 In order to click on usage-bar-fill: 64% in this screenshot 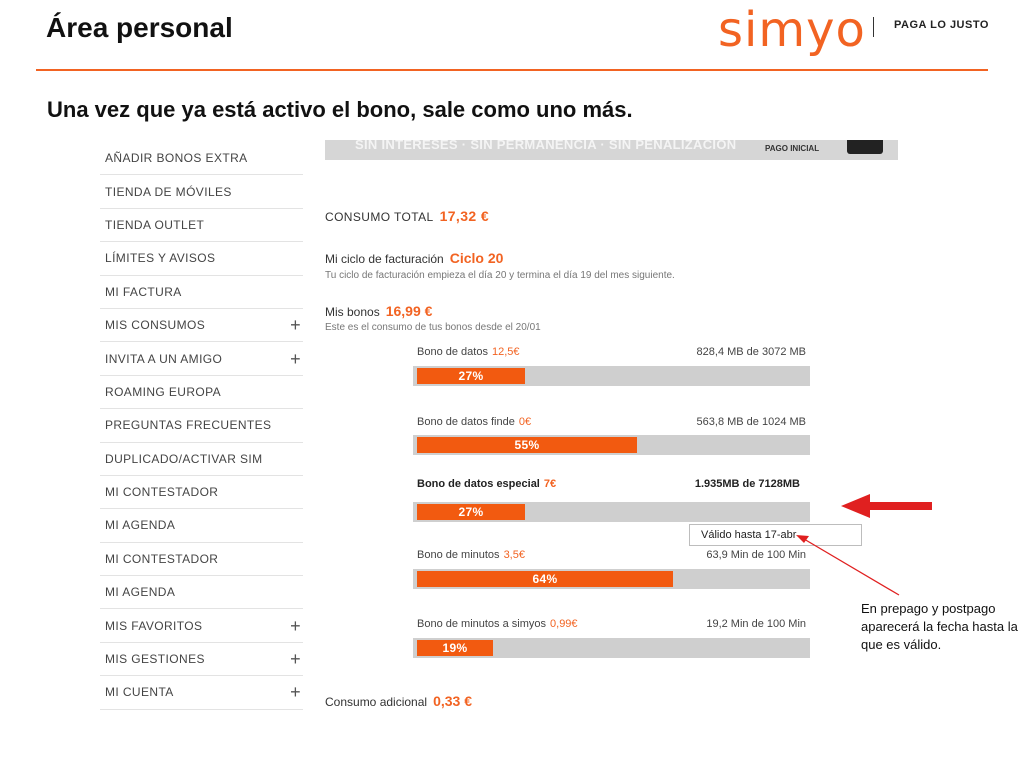, I will do `click(545, 579)`.